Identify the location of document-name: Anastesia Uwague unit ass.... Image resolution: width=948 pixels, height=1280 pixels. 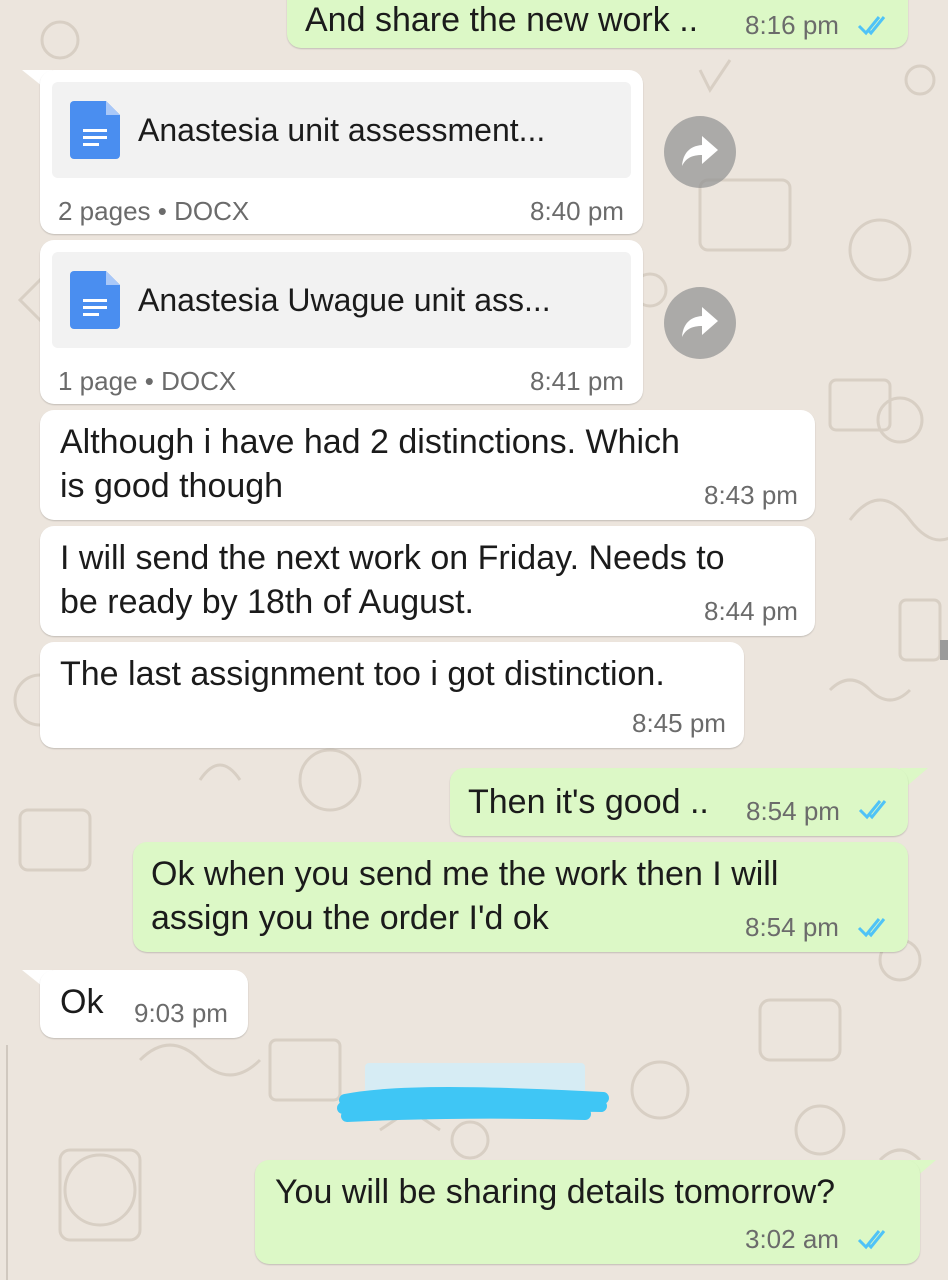
(344, 300).